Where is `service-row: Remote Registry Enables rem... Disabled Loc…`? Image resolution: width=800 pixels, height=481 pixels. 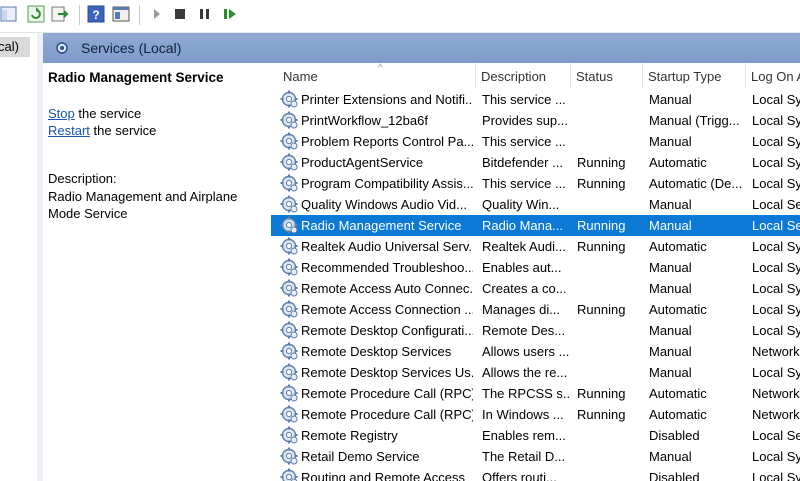
service-row: Remote Registry Enables rem... Disabled Loc… is located at coordinates (535, 435).